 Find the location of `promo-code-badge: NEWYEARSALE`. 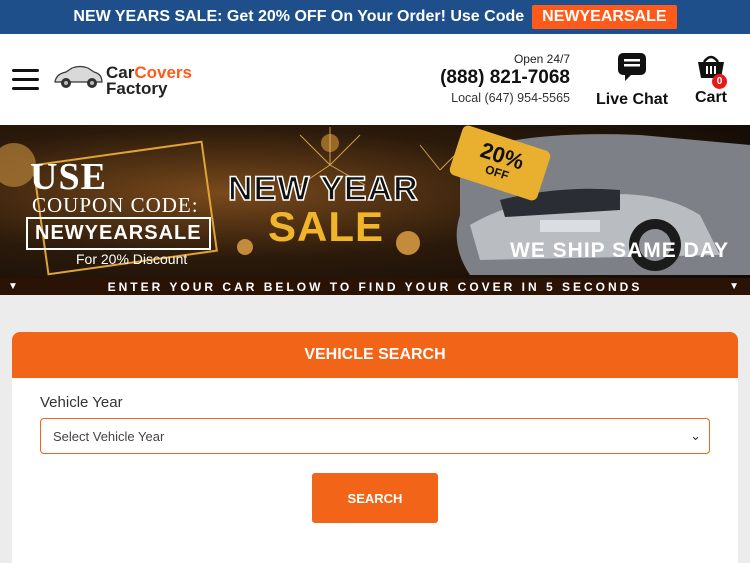

promo-code-badge: NEWYEARSALE is located at coordinates (604, 17).